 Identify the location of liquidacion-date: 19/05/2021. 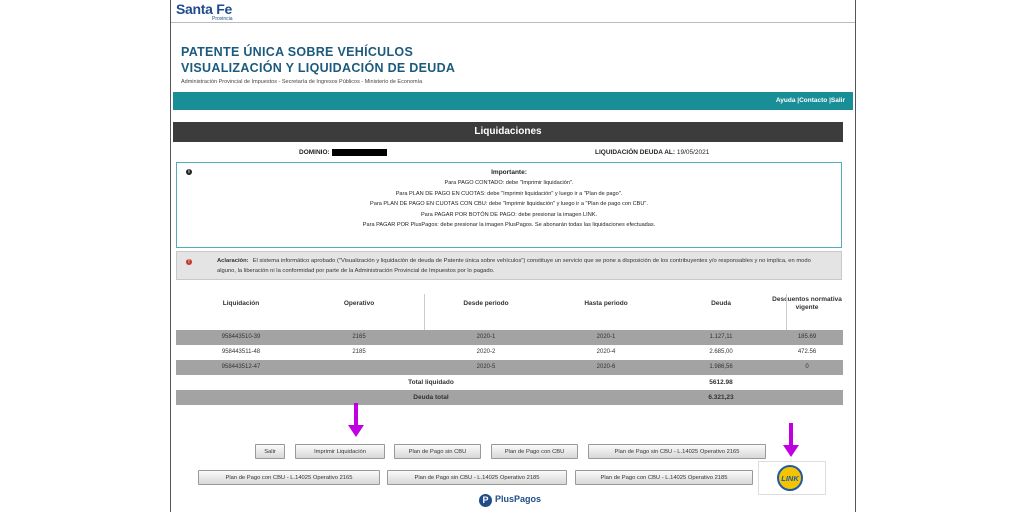
(693, 152).